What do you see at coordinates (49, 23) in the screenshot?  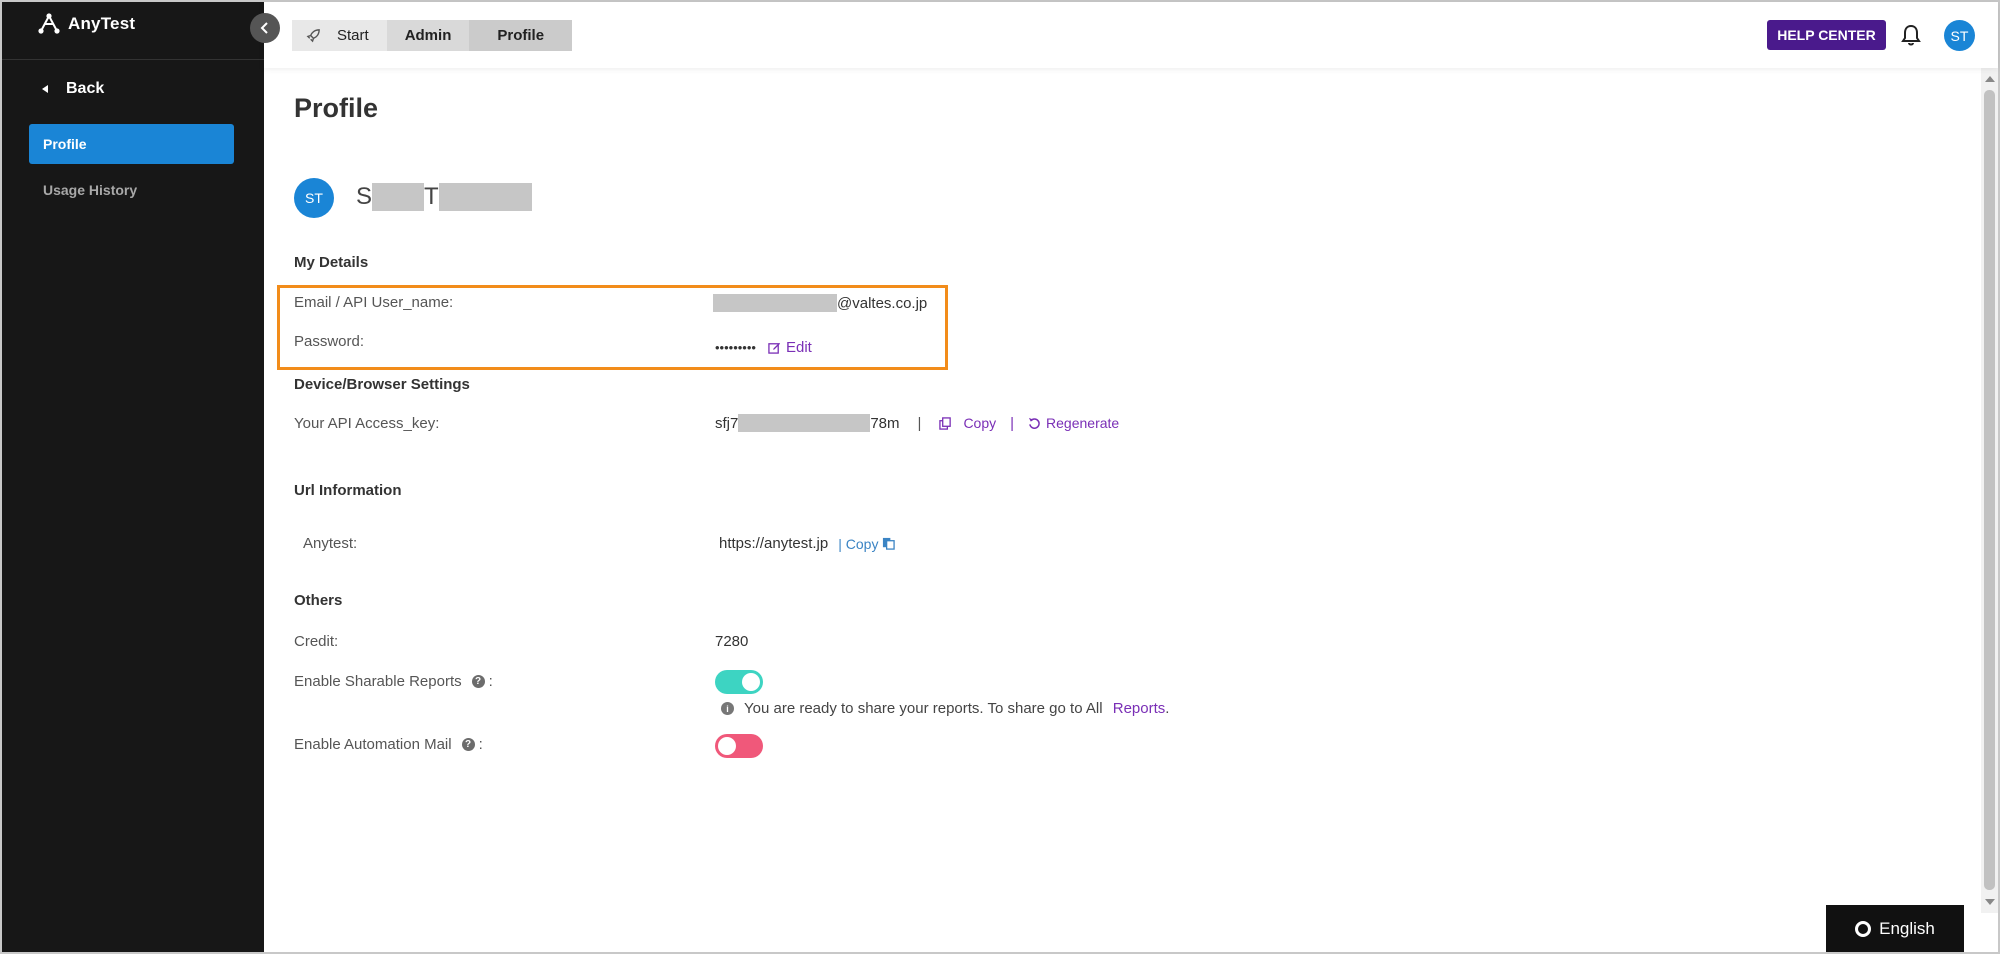 I see `anytest-logo-icon` at bounding box center [49, 23].